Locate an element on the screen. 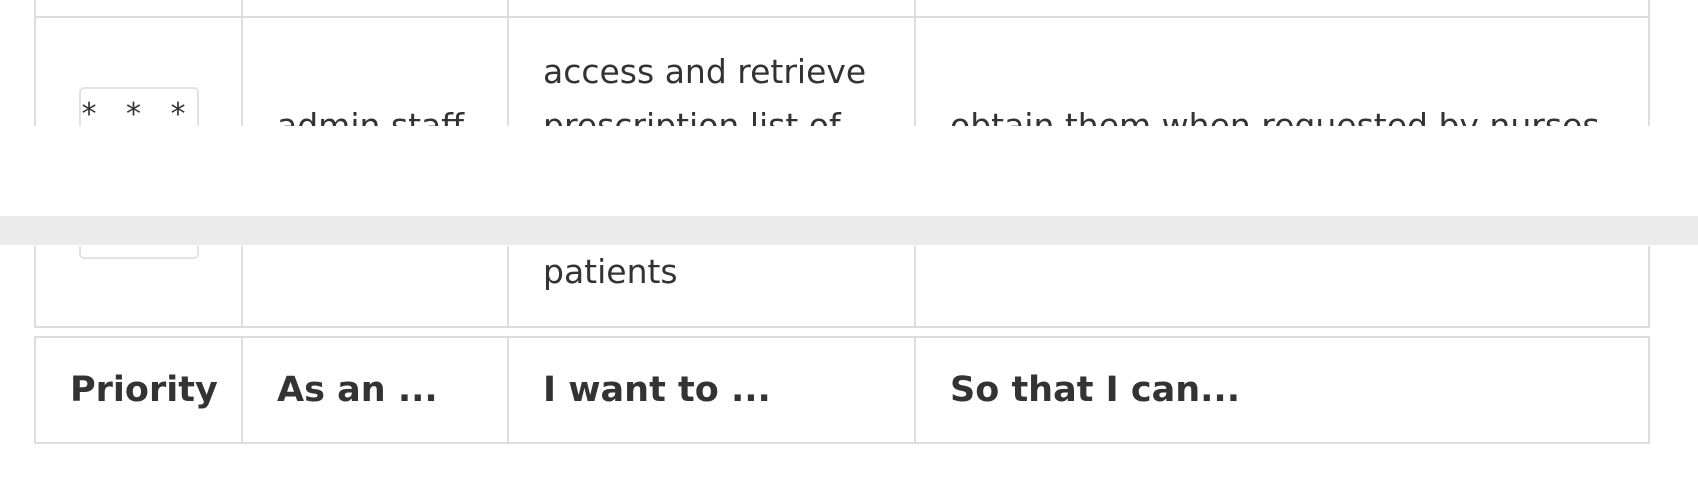  column-header-priority: Priority is located at coordinates (138, 390).